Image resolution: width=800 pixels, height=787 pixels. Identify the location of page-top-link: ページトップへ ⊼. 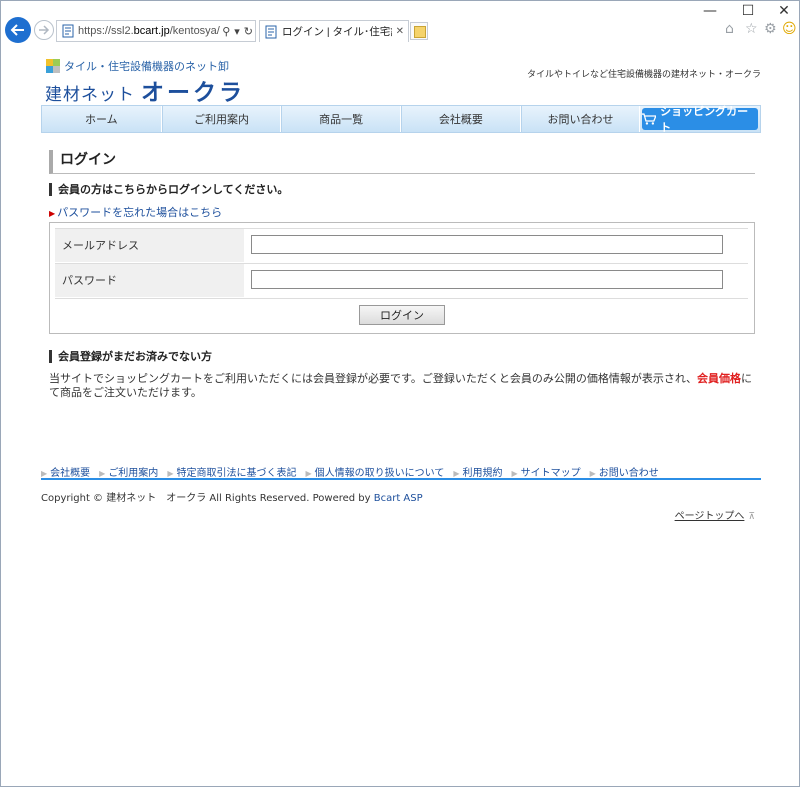
(715, 514).